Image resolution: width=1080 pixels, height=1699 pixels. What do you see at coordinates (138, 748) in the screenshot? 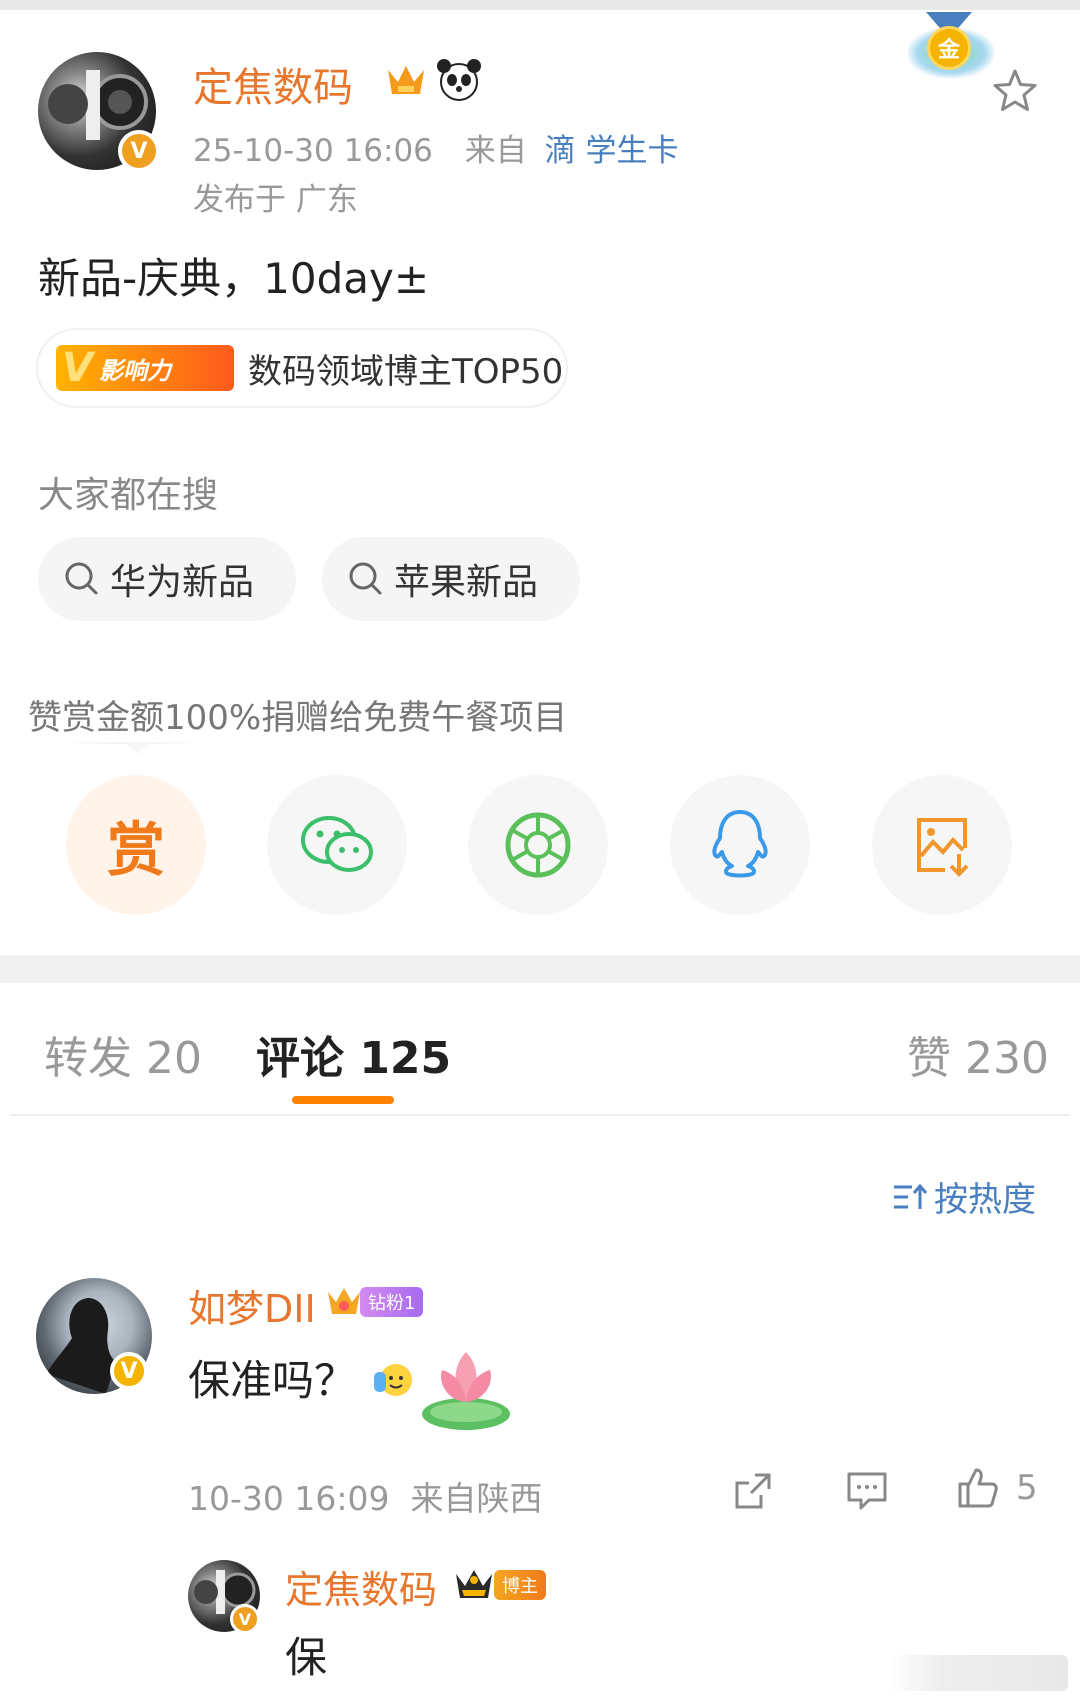
I see `caption-pointer-arrow` at bounding box center [138, 748].